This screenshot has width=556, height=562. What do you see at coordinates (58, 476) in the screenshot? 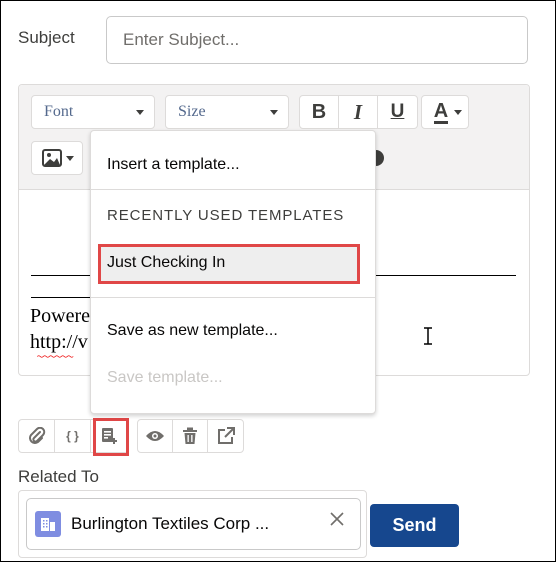
I see `related-to-label: Related To` at bounding box center [58, 476].